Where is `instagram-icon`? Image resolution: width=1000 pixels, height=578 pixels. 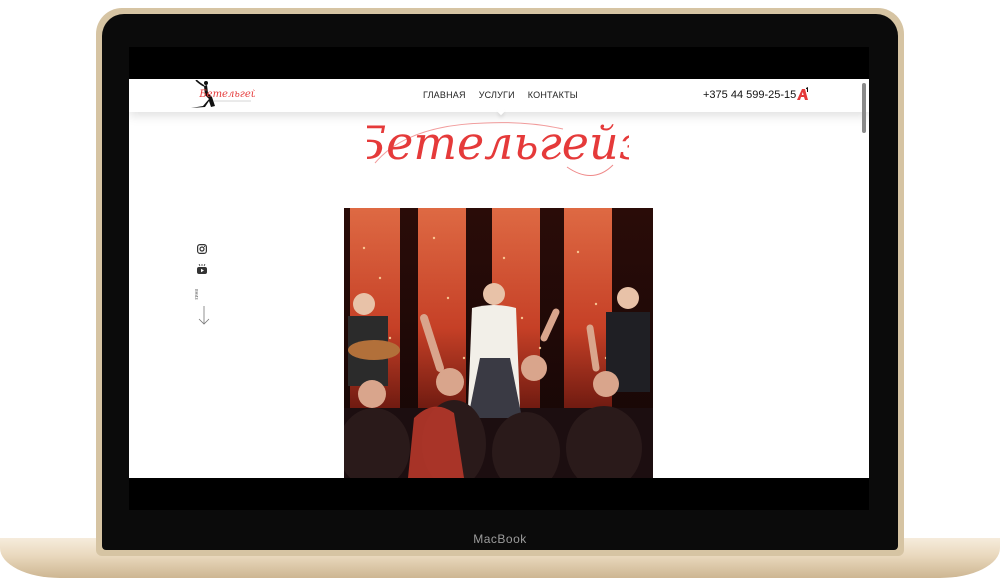
instagram-icon is located at coordinates (202, 249).